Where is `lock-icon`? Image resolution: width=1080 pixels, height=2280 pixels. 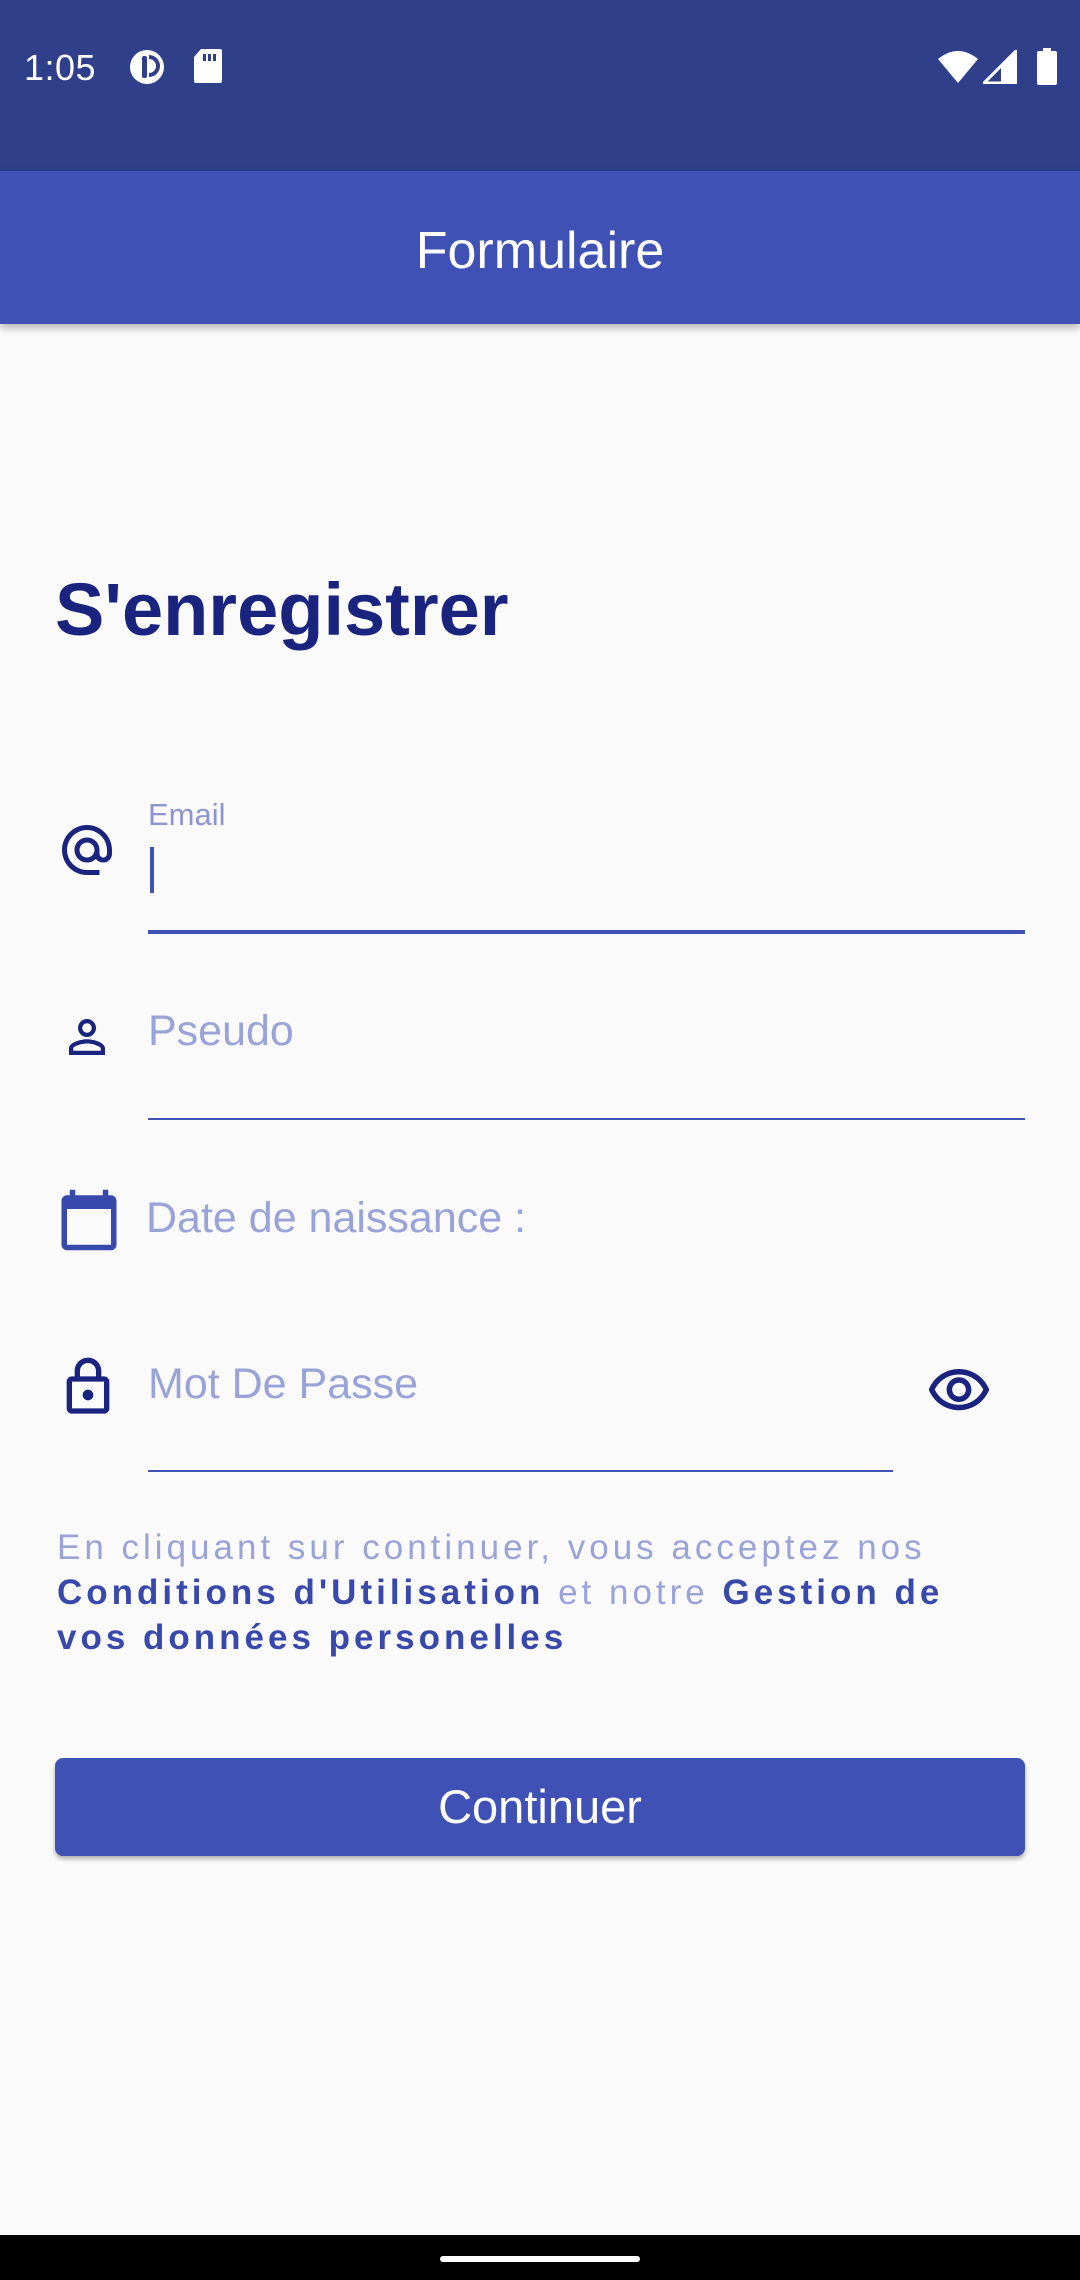 lock-icon is located at coordinates (88, 1389).